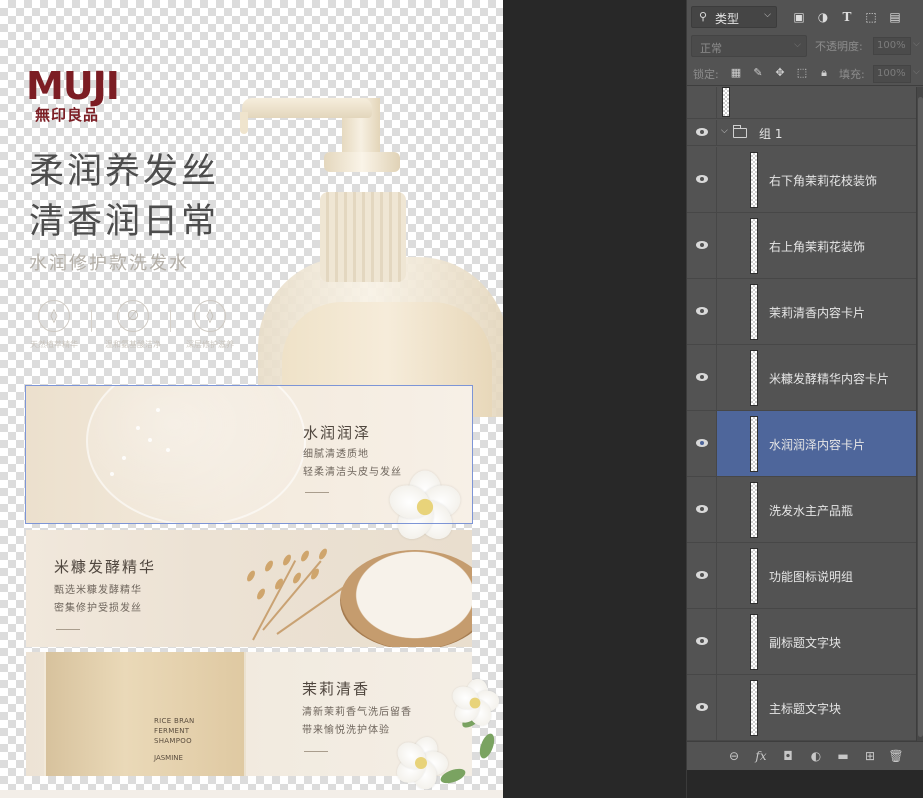 The width and height of the screenshot is (923, 798). I want to click on bottle-label-line: RICE BRAN, so click(174, 721).